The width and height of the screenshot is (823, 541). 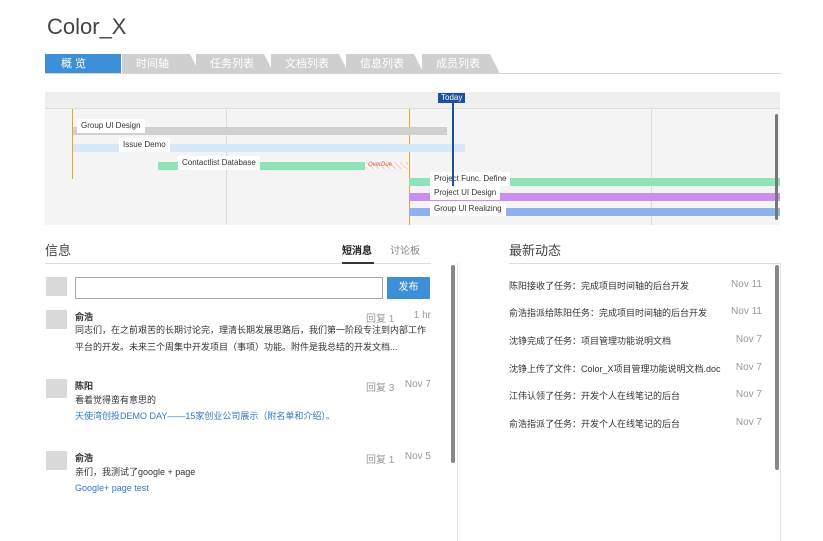 I want to click on main-tabs: 概 览 时间轴 任务列表 文档列表 信息列表 成员列表, so click(x=413, y=64).